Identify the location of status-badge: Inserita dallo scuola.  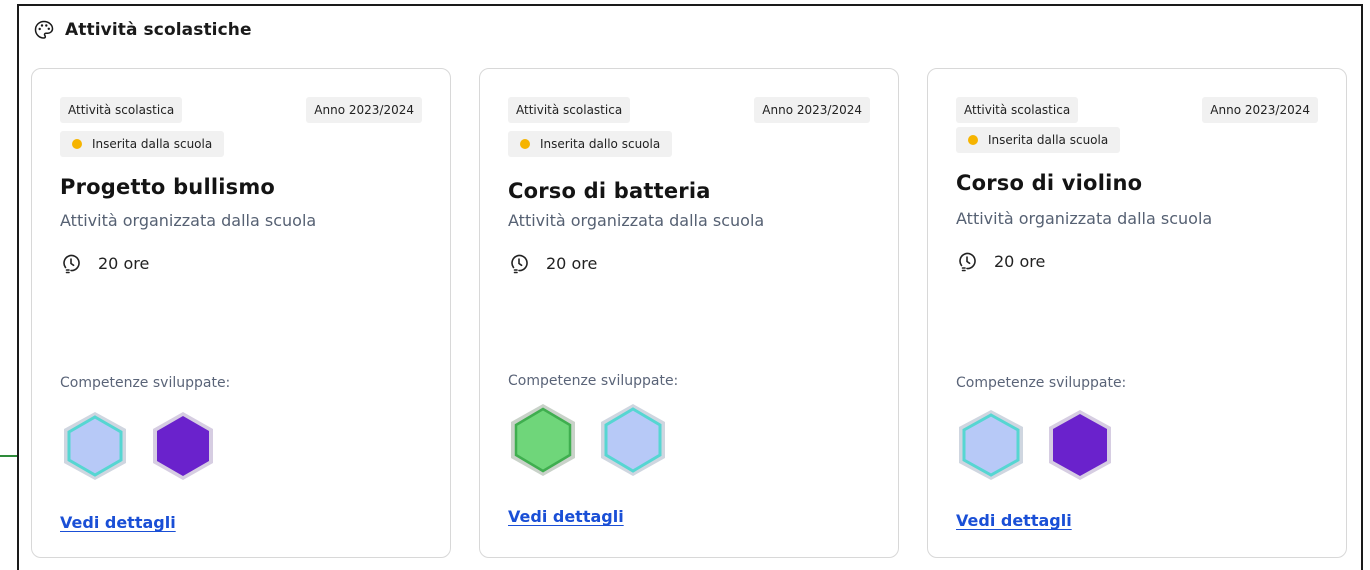
(590, 144).